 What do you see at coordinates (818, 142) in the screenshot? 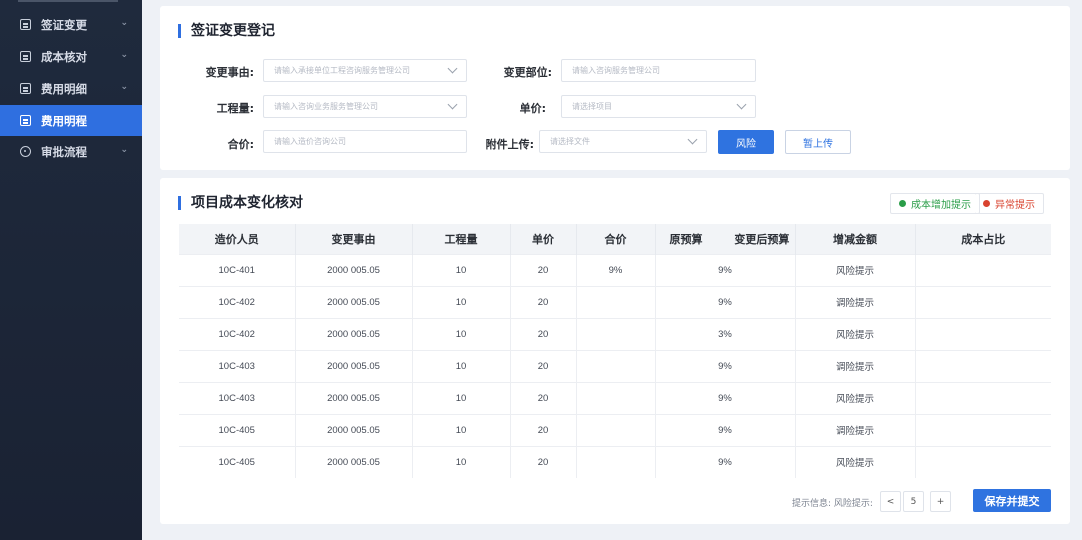
I see `upload-button: 暂上传` at bounding box center [818, 142].